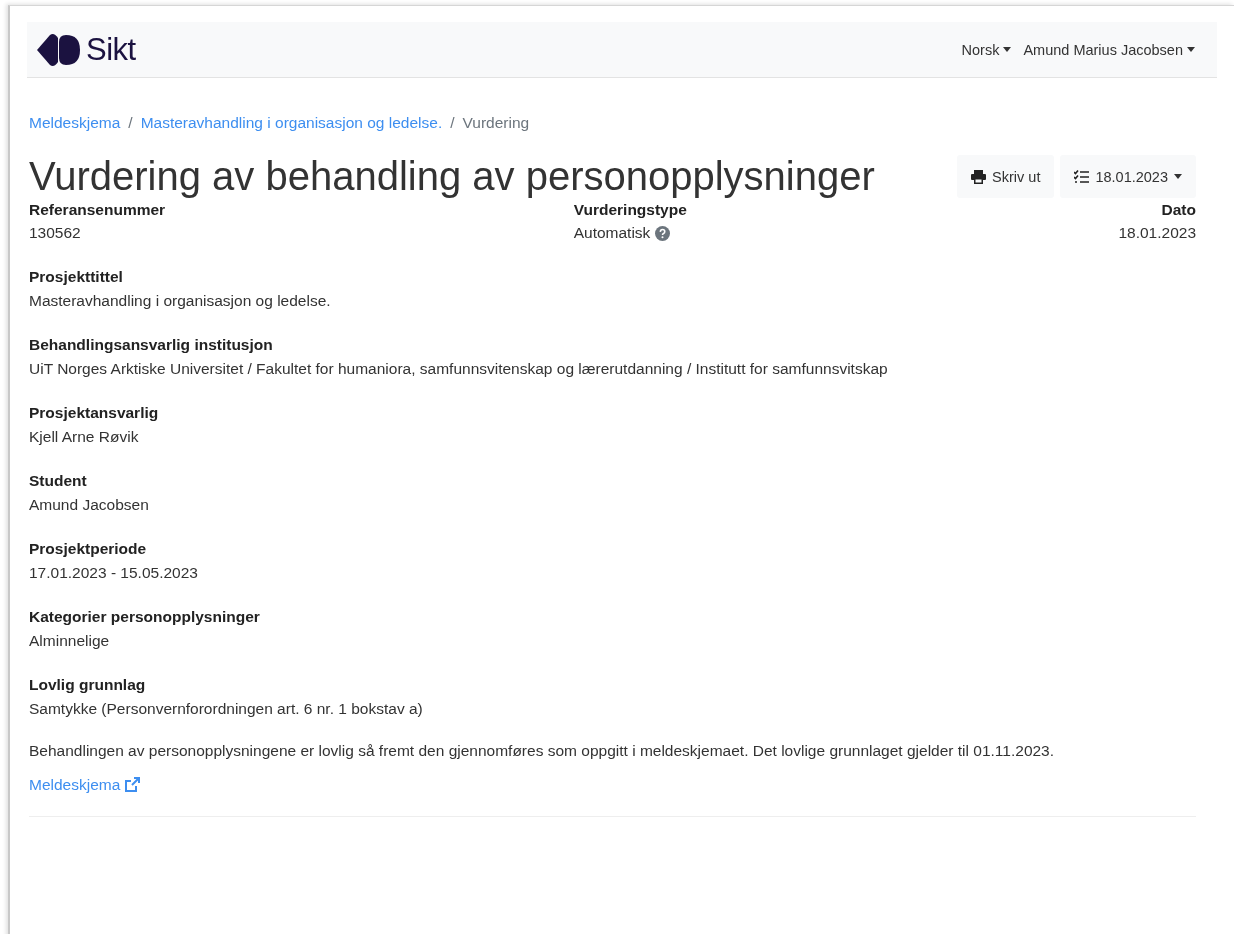  I want to click on field-value: 130562, so click(55, 233).